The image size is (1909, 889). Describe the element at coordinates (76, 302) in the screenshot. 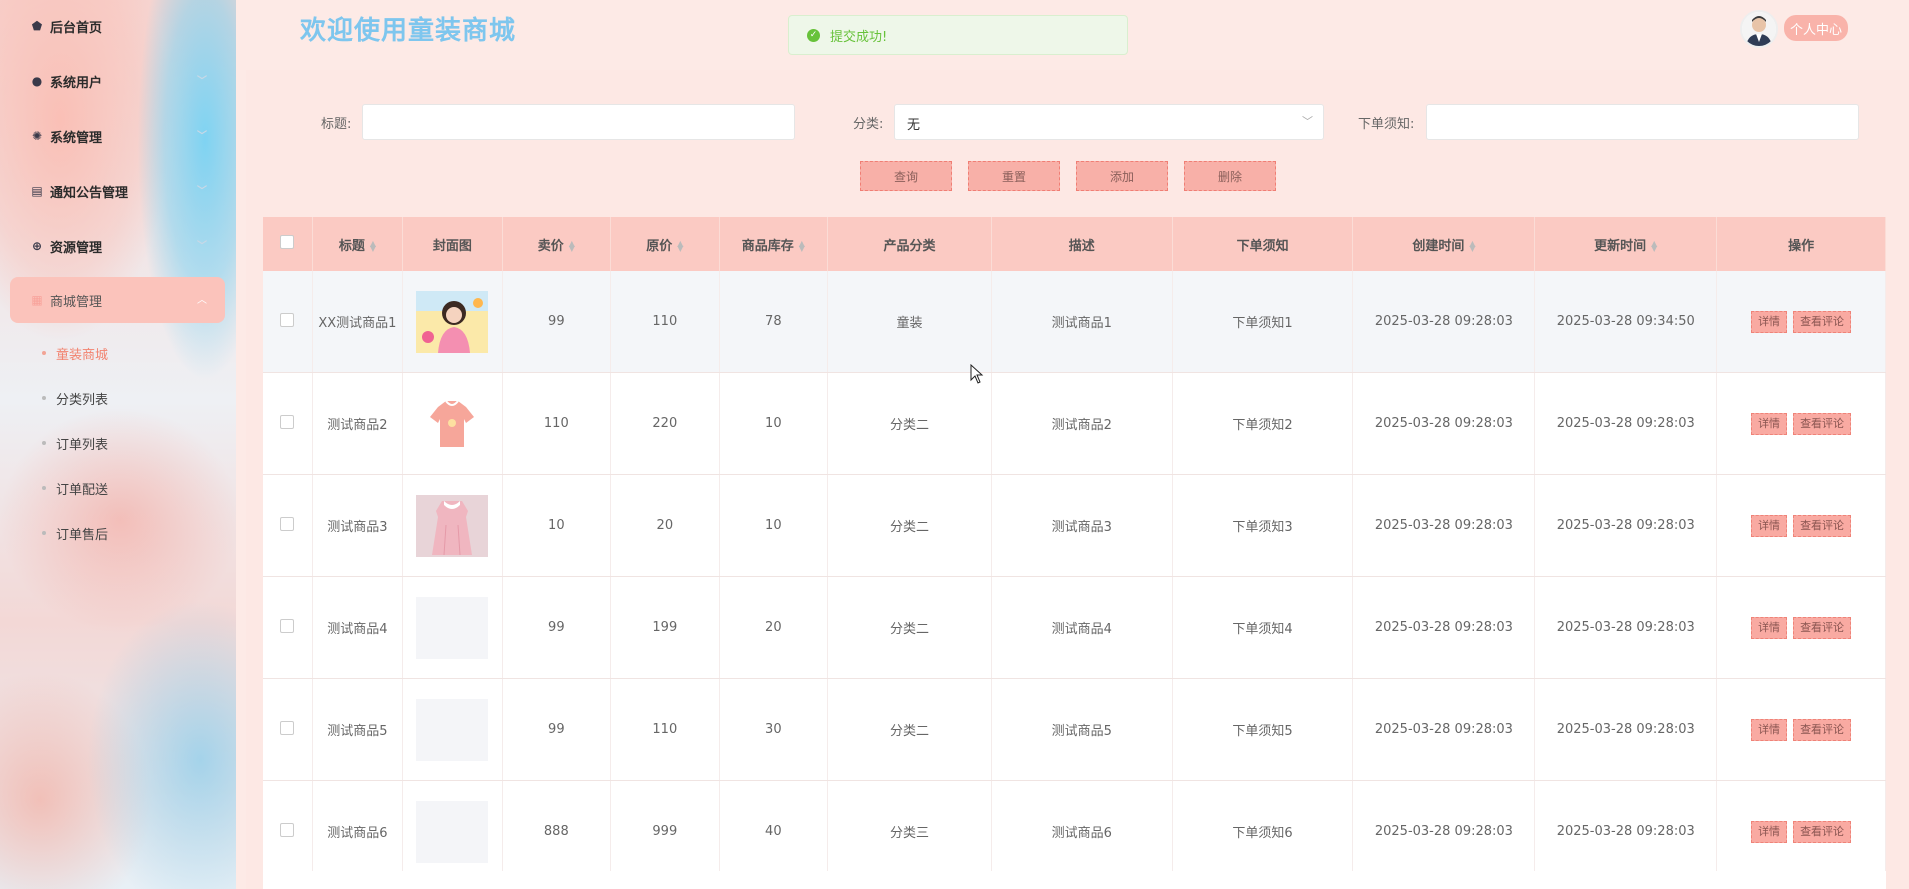

I see `sidebar-item-label: 商城管理` at that location.